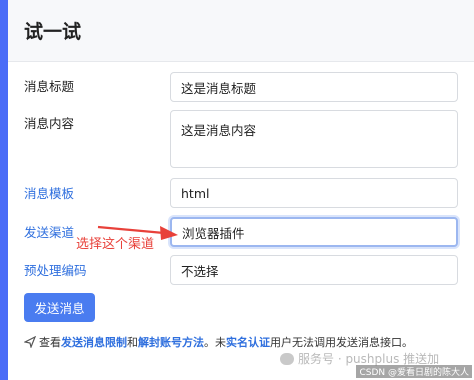  I want to click on csdn-watermark: CSDN @爱看日剧的陈大人, so click(414, 371).